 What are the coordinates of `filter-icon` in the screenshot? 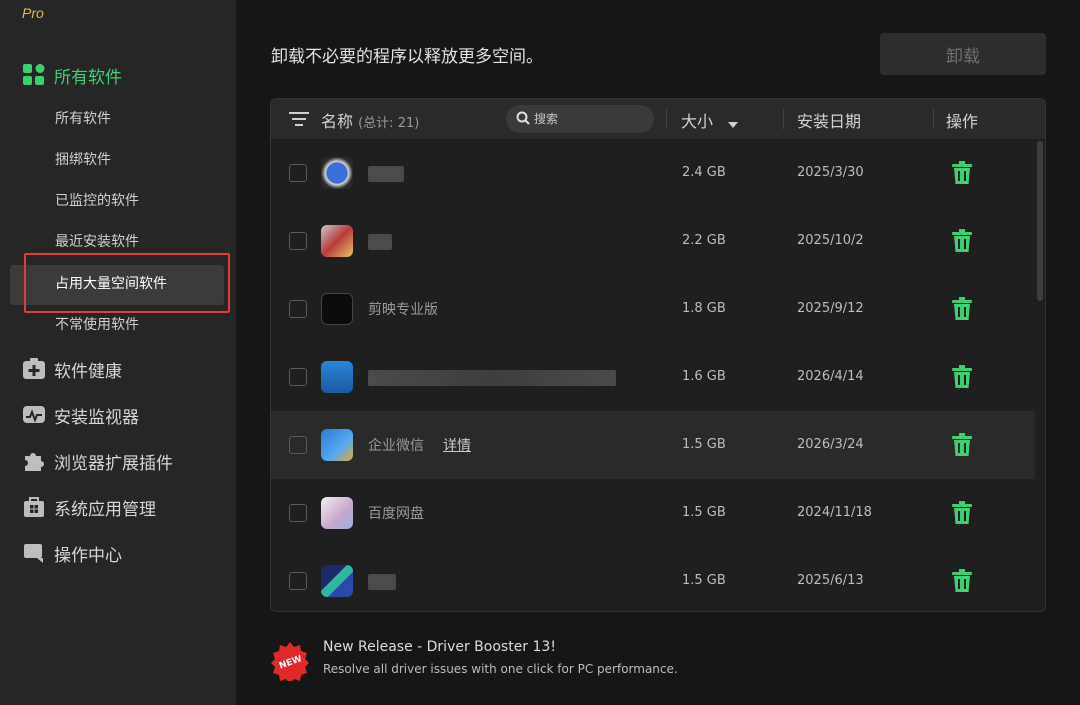 It's located at (299, 121).